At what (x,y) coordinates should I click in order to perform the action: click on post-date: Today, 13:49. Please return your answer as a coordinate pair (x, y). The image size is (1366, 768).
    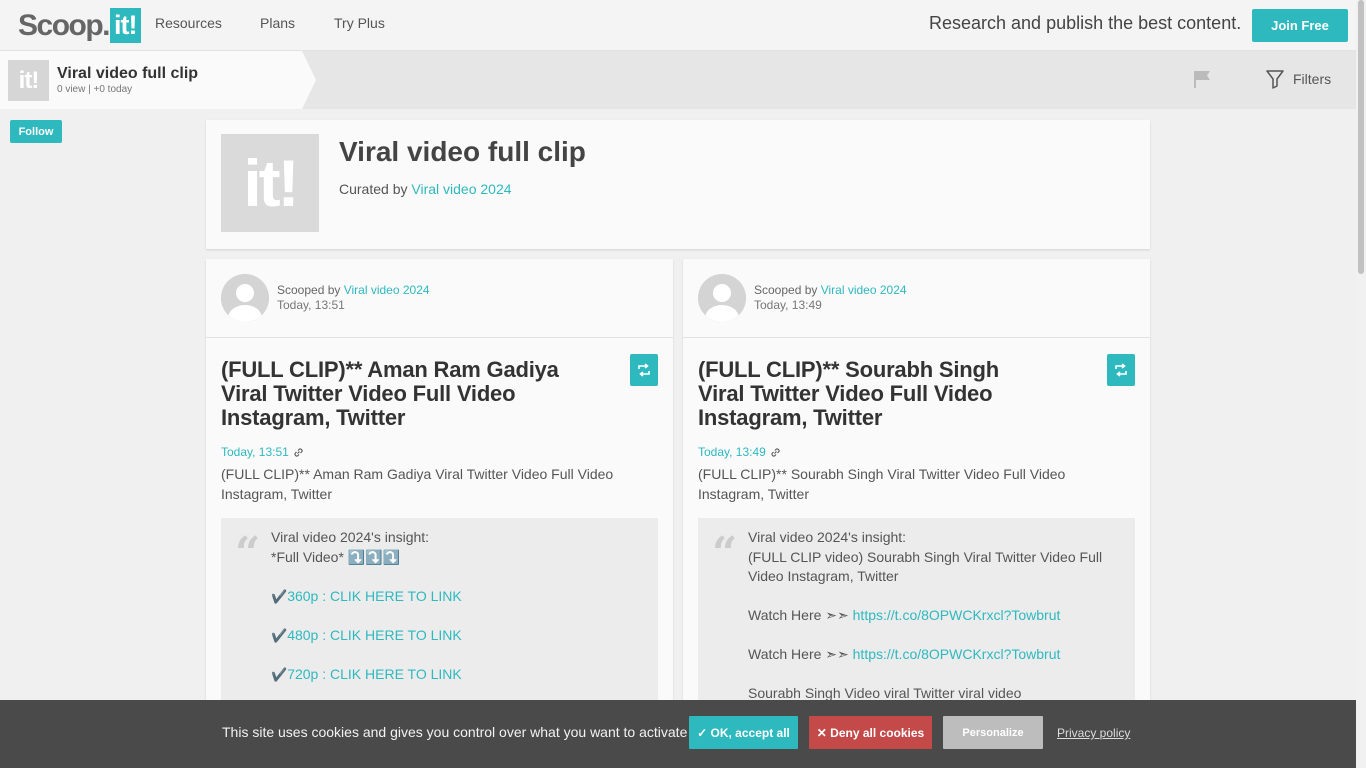
    Looking at the image, I should click on (739, 452).